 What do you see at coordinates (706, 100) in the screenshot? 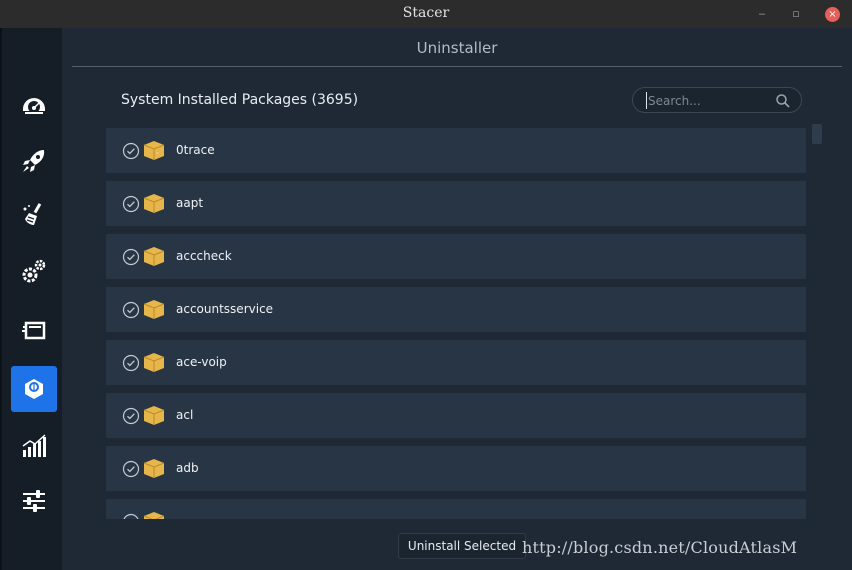
I see `search-input` at bounding box center [706, 100].